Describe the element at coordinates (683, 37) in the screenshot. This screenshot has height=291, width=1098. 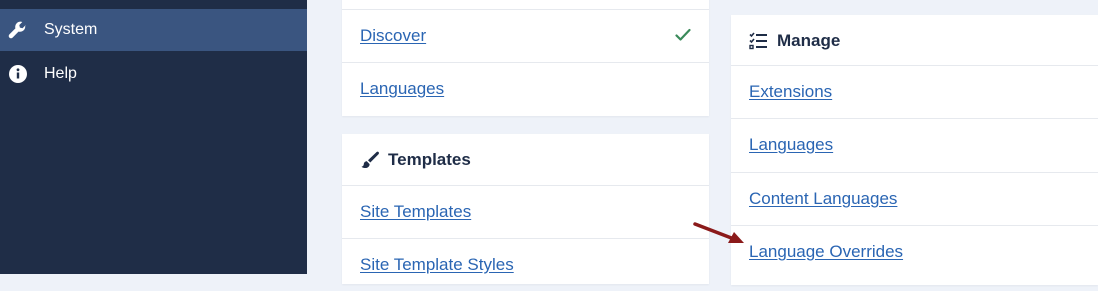
I see `checkmark-icon` at that location.